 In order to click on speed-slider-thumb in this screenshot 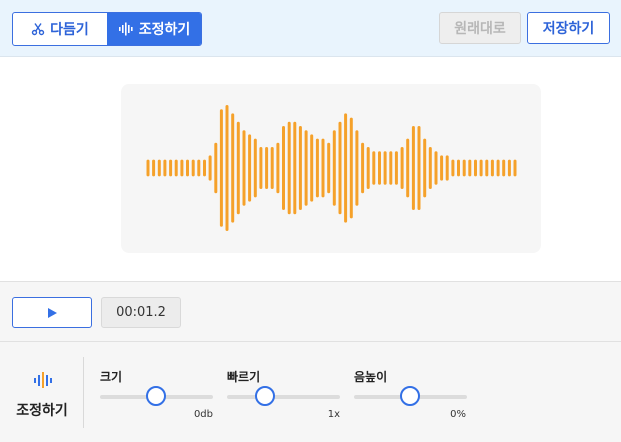, I will do `click(265, 396)`.